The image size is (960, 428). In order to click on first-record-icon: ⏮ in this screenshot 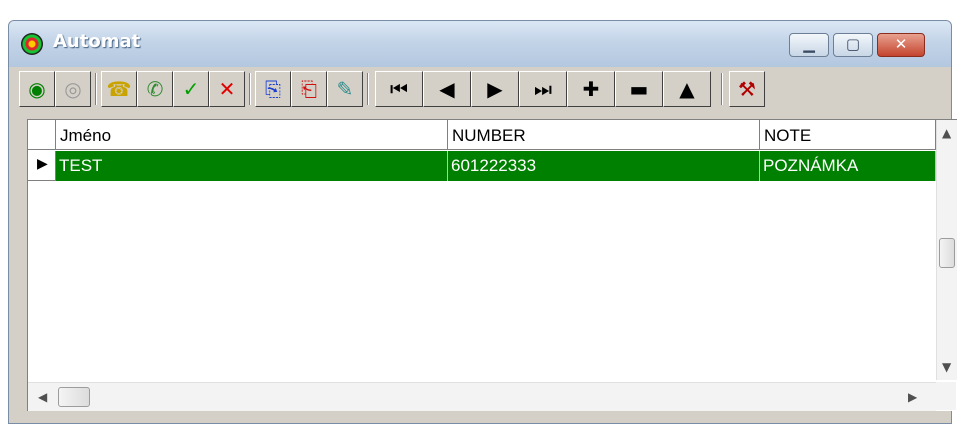, I will do `click(399, 89)`.